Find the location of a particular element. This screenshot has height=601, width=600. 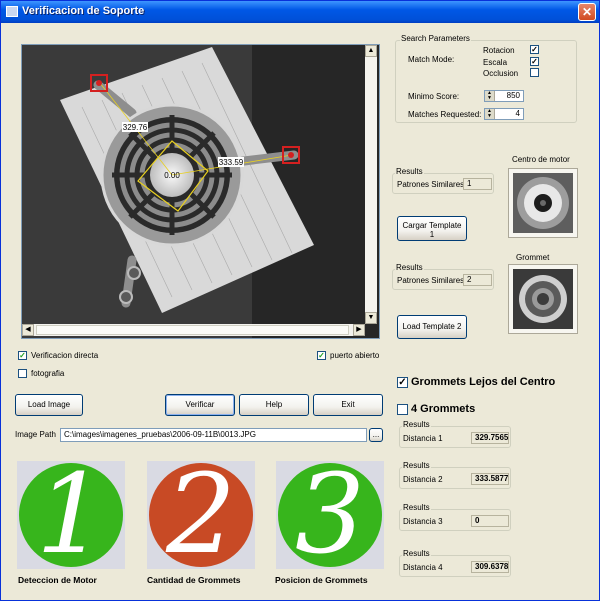

verificacion-directa-label: Verificacion directa is located at coordinates (65, 355).